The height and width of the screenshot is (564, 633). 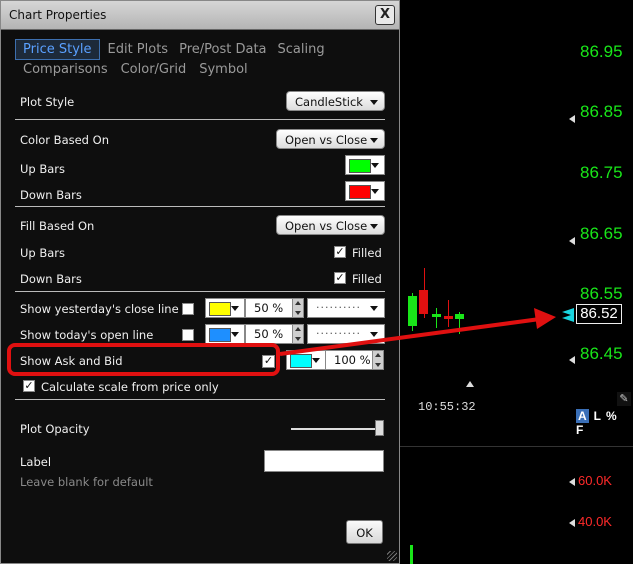 I want to click on dialog-title: Chart Properties, so click(x=58, y=15).